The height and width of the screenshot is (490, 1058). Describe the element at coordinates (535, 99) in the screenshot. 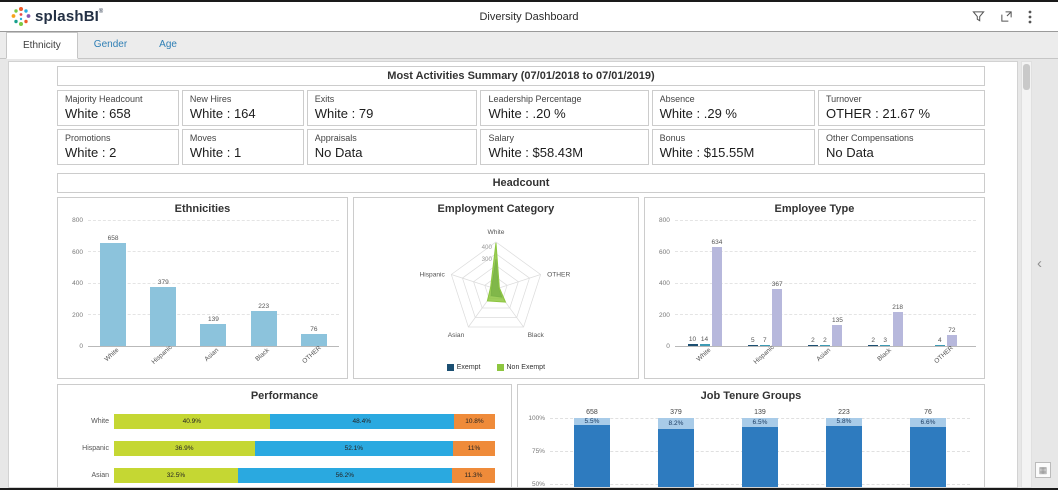

I see `kpi-label: Leadership Percentage` at that location.